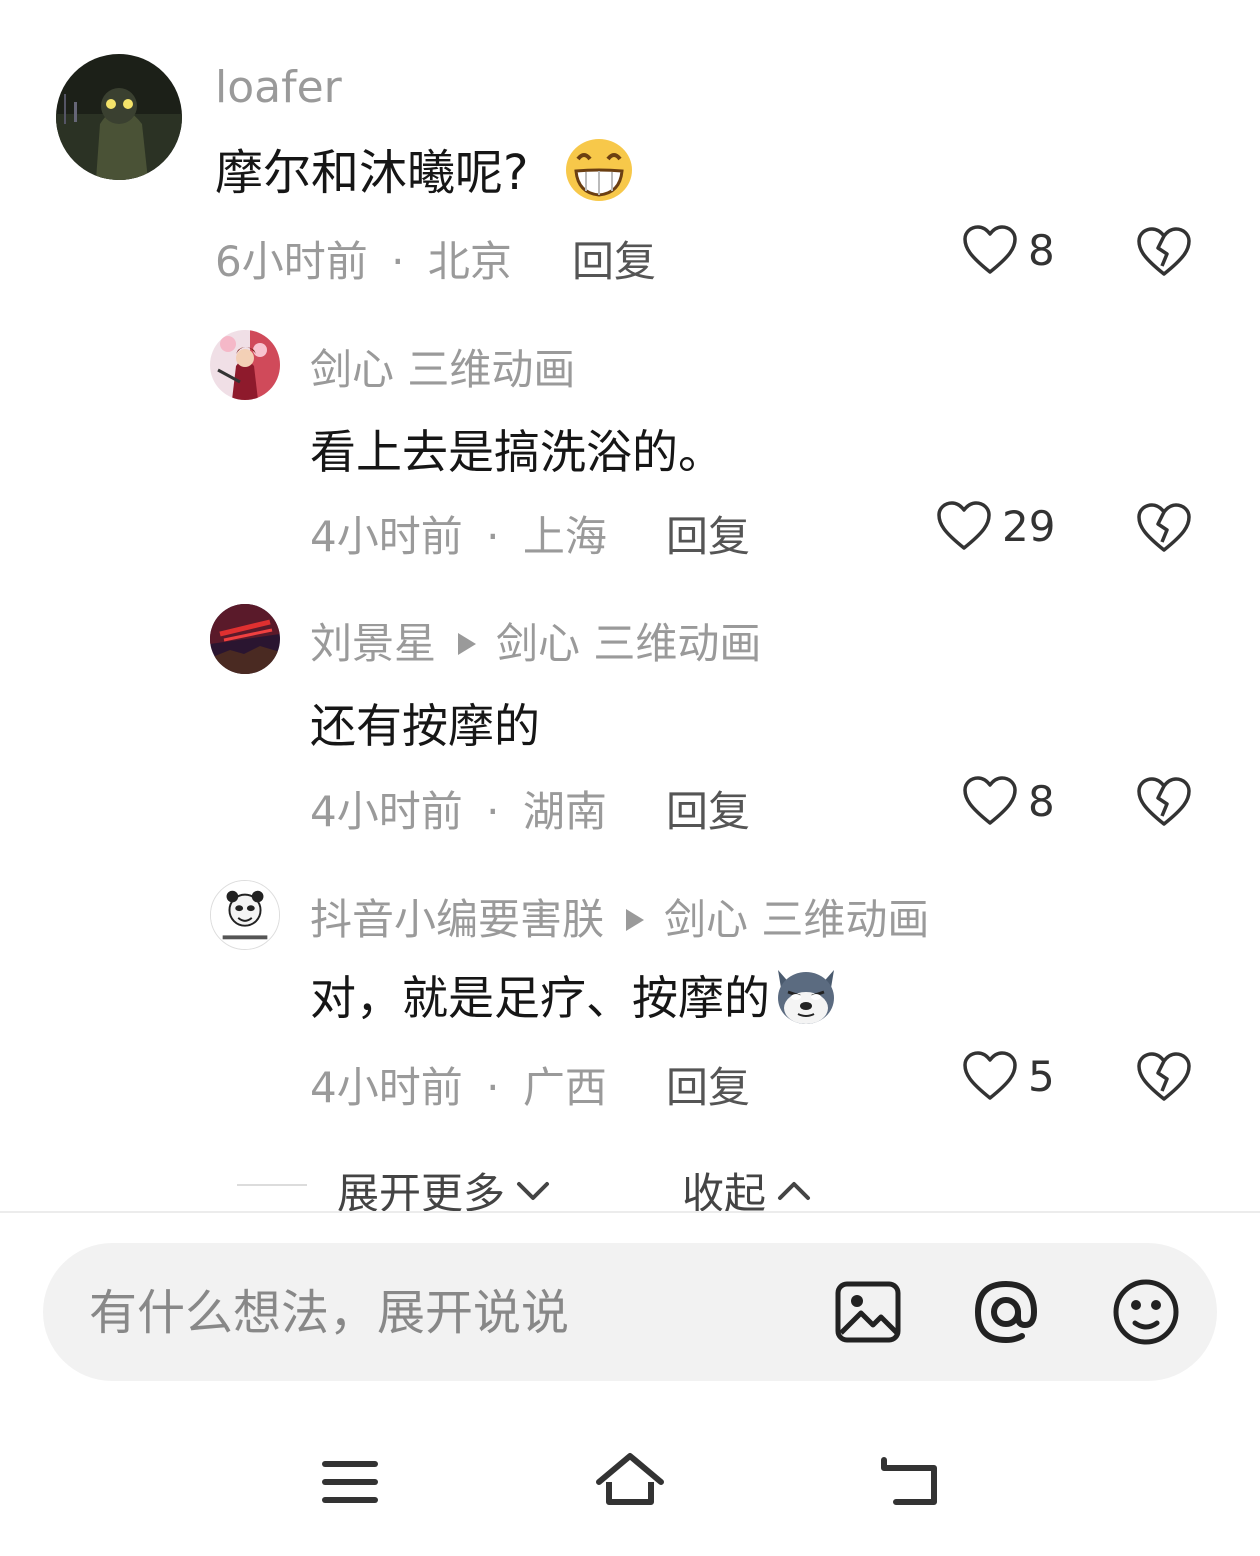  I want to click on comment-meta: 4小时前 · 广西, so click(458, 1084).